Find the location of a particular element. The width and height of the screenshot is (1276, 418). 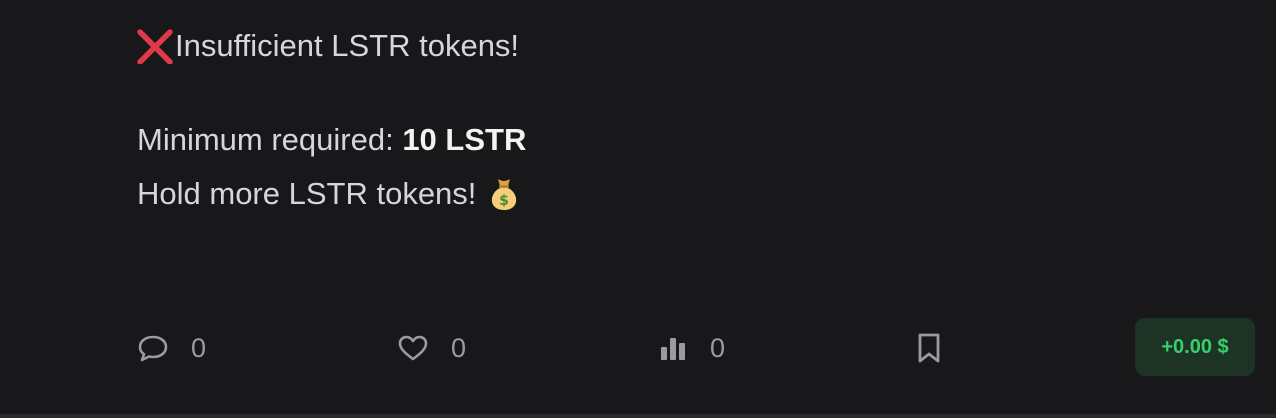

views-button: 0 is located at coordinates (691, 348).